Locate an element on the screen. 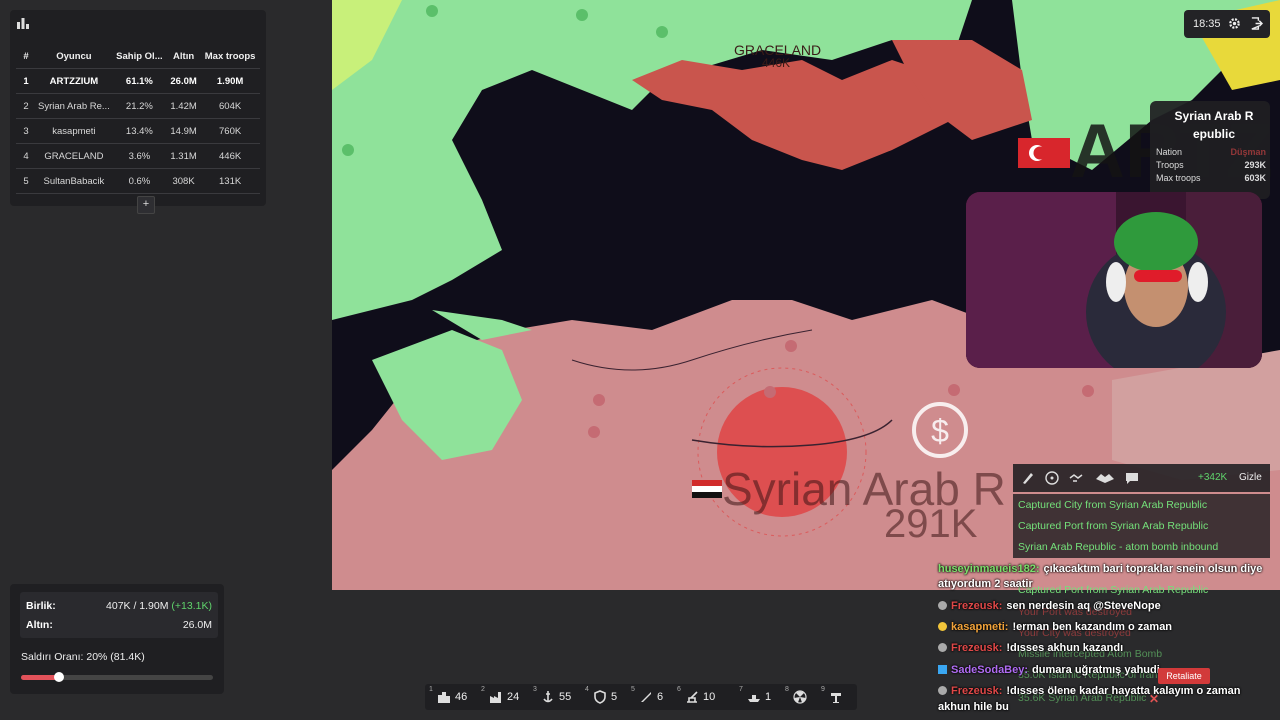 The height and width of the screenshot is (720, 1280). leaderboard-row: 3 kasapmeti 13.4% 14.9M 760K is located at coordinates (138, 131).